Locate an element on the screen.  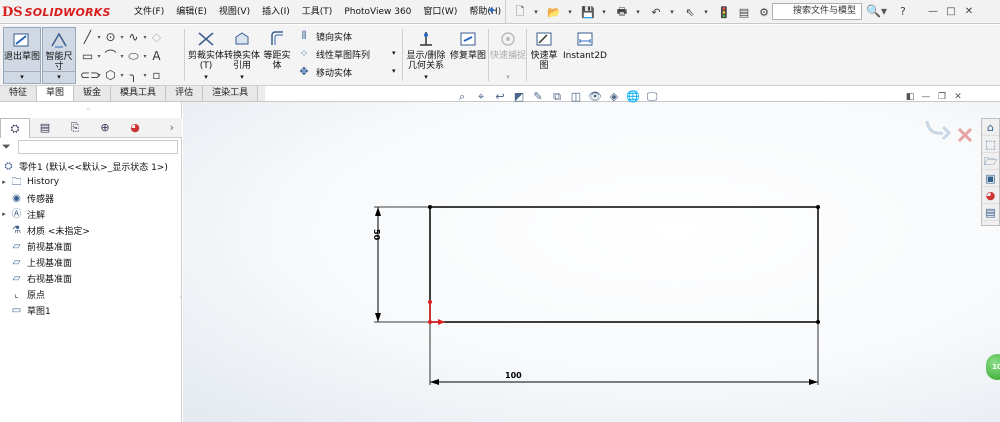
save-icon: 💾 is located at coordinates (588, 12).